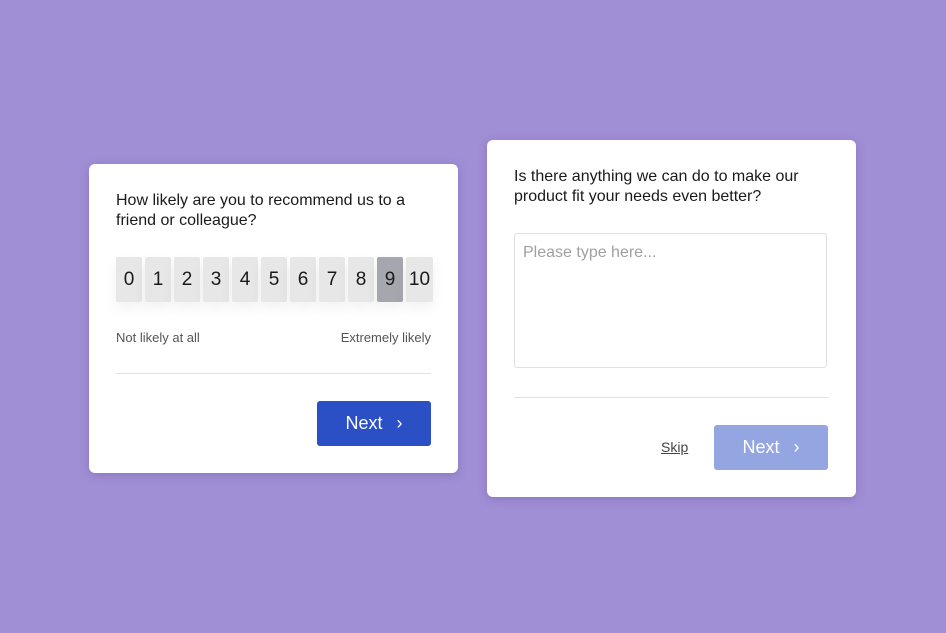  What do you see at coordinates (216, 279) in the screenshot?
I see `score-button-3: 3` at bounding box center [216, 279].